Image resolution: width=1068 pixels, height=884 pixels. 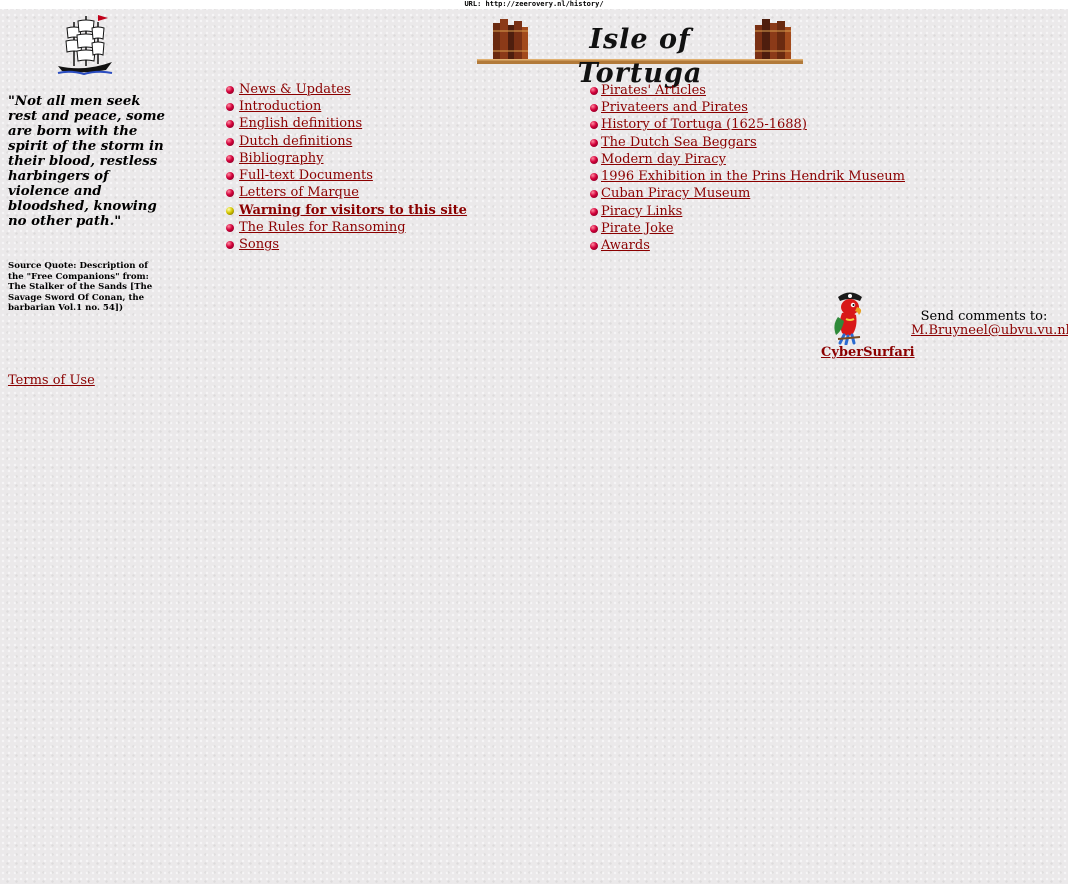 What do you see at coordinates (300, 124) in the screenshot?
I see `nav-link: English definitions` at bounding box center [300, 124].